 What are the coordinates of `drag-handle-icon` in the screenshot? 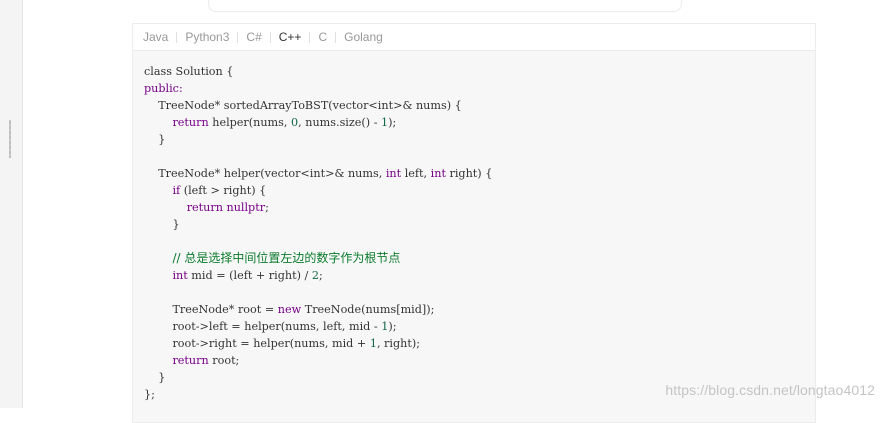 It's located at (10, 139).